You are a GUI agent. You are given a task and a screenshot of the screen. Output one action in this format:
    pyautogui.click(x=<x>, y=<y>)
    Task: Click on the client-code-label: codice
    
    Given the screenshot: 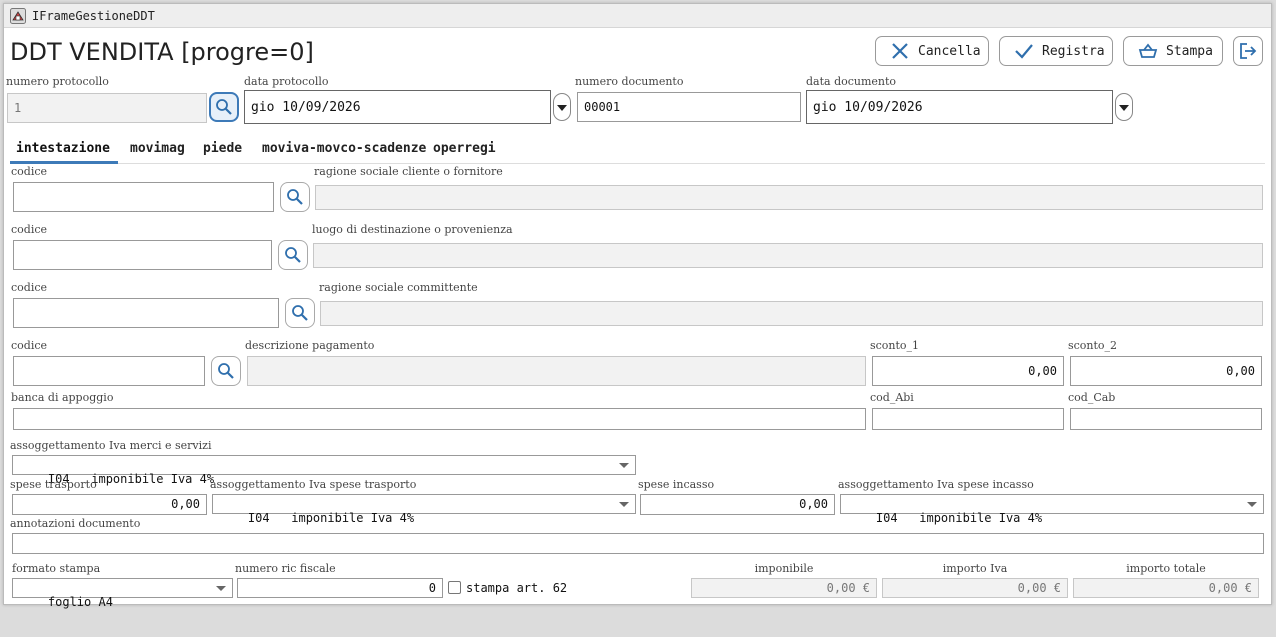 What is the action you would take?
    pyautogui.click(x=29, y=287)
    